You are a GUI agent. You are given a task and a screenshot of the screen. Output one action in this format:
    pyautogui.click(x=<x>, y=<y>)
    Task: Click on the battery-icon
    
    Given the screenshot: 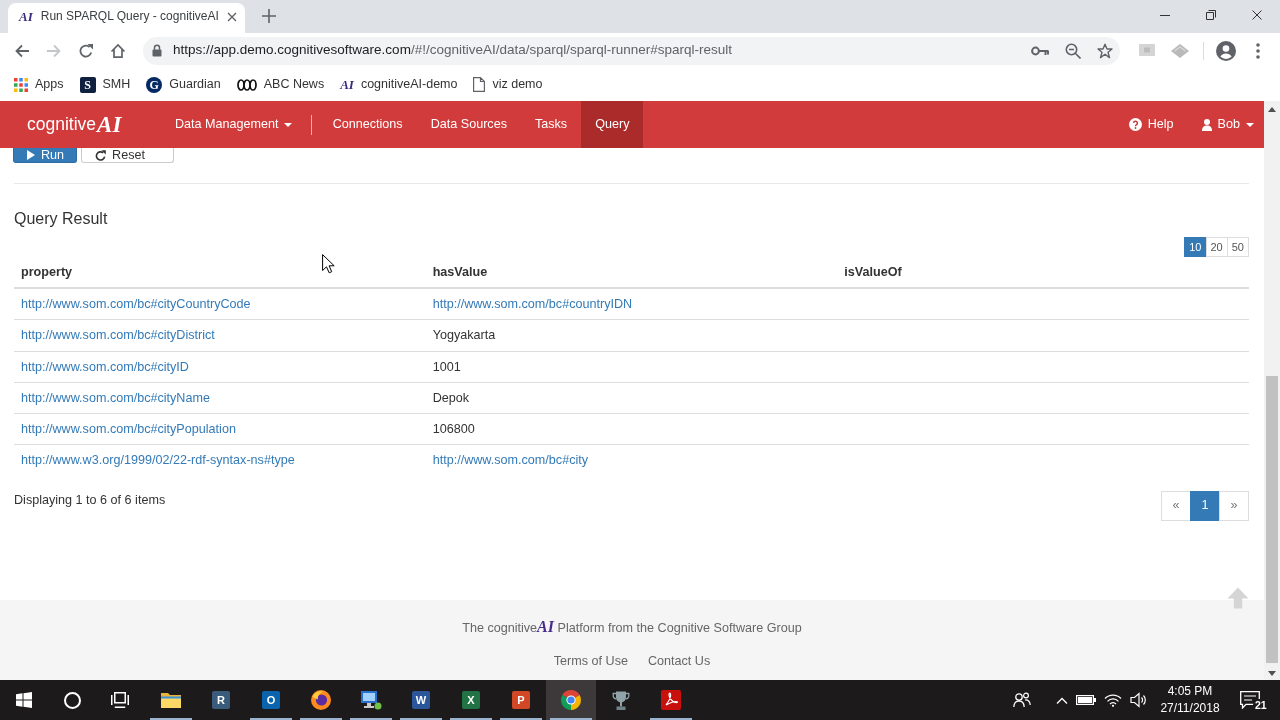 What is the action you would take?
    pyautogui.click(x=1086, y=700)
    